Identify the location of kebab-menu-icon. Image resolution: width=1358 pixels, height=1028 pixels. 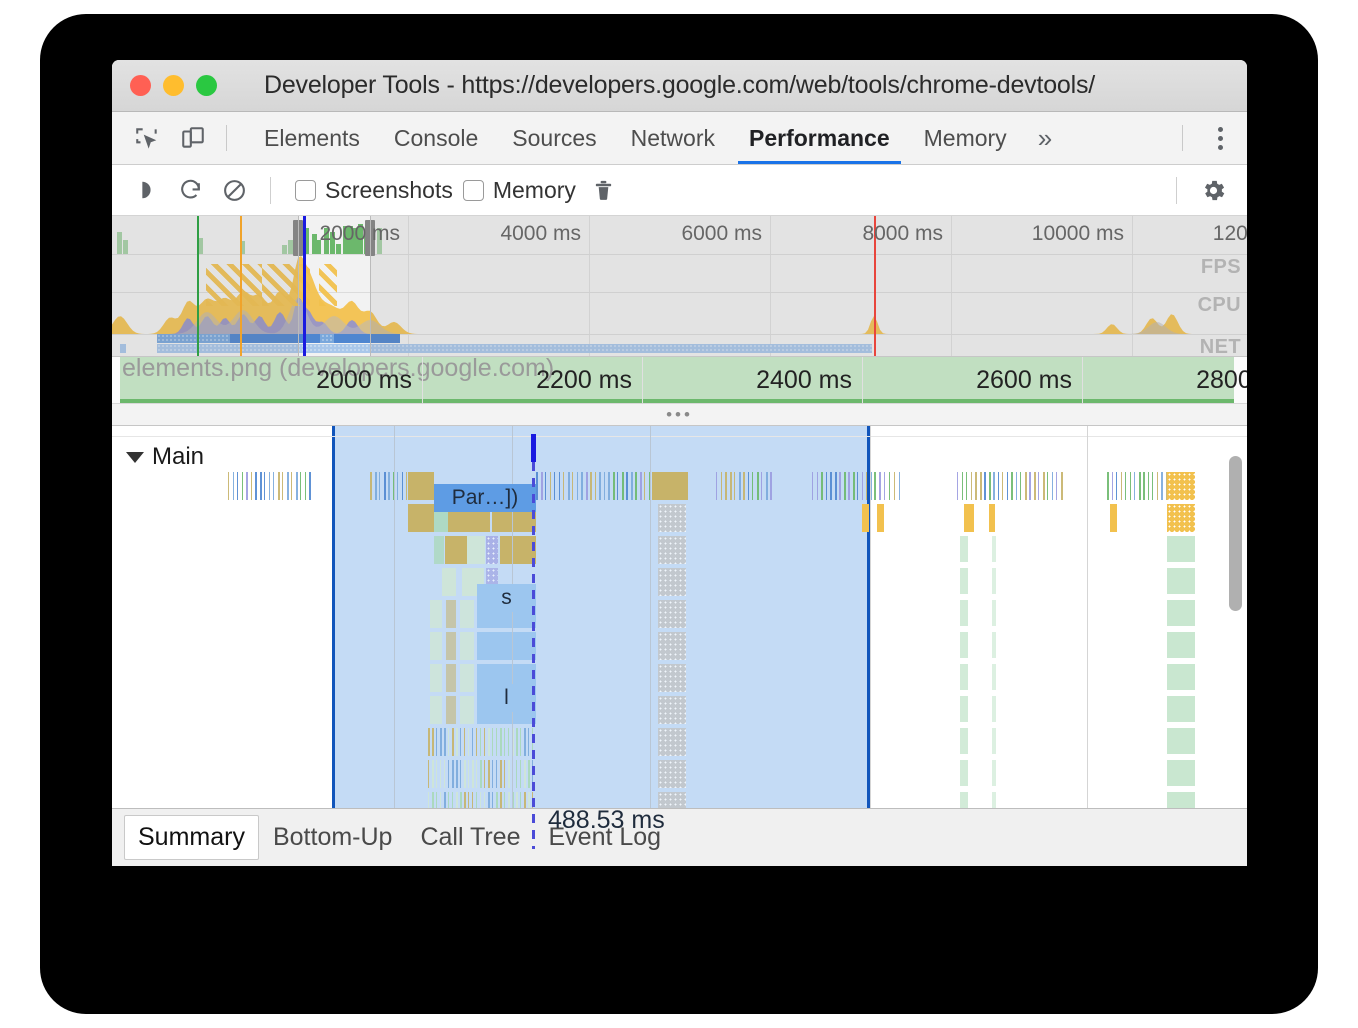
(1220, 138).